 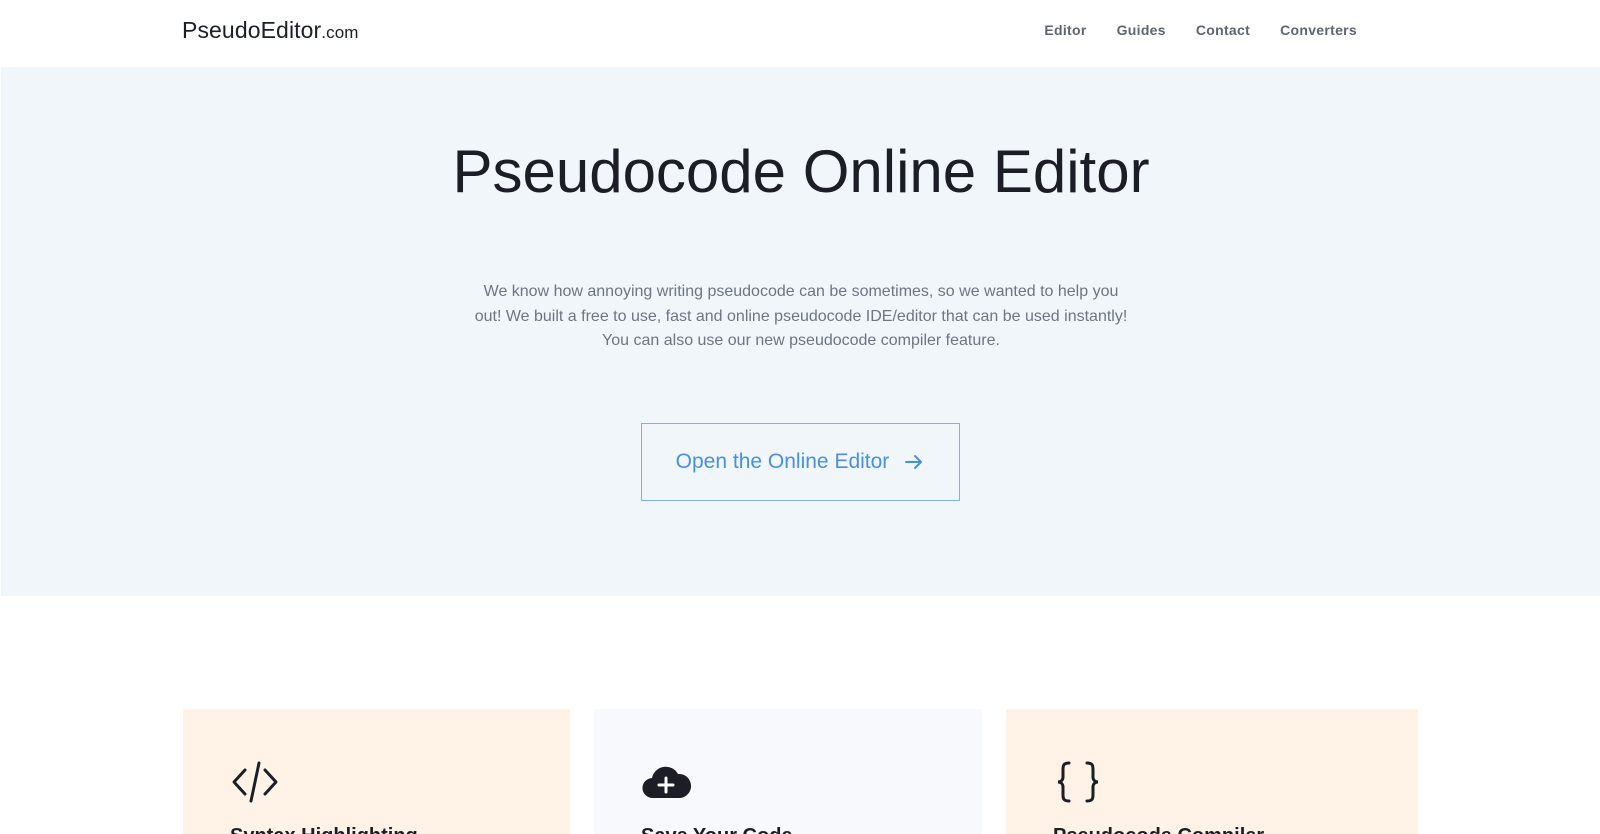 I want to click on nav-link-converters: Converters, so click(x=1318, y=30).